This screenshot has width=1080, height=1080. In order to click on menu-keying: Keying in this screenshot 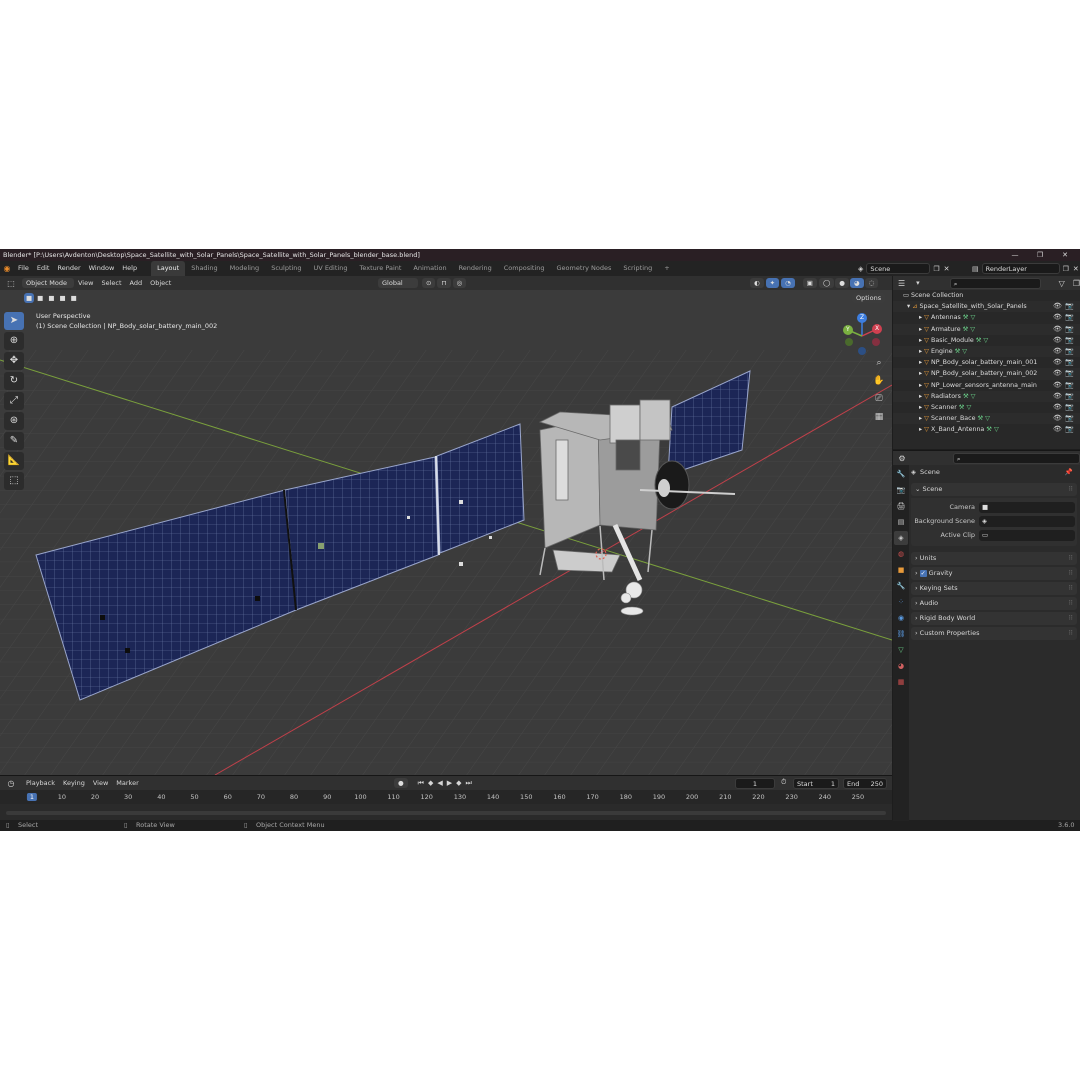, I will do `click(74, 783)`.